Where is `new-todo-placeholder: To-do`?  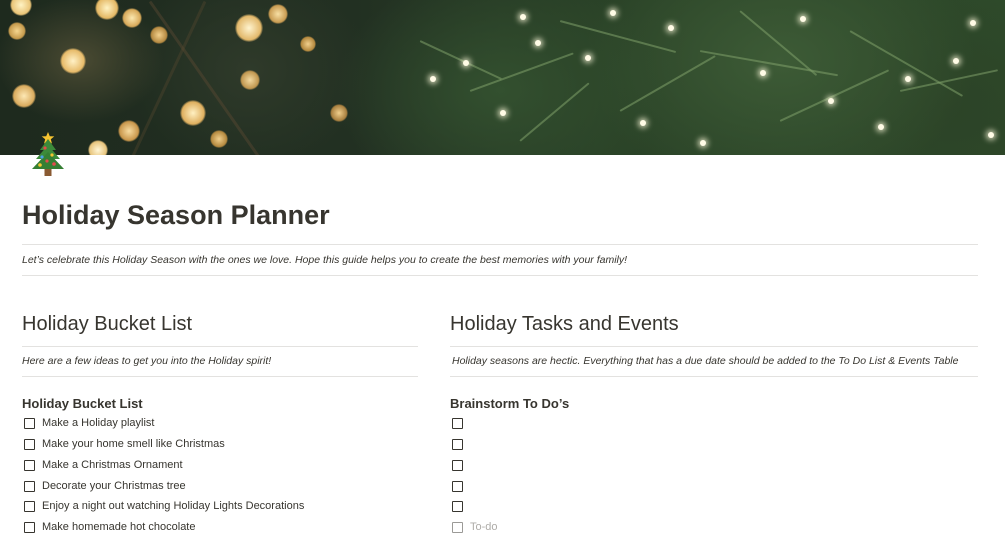
new-todo-placeholder: To-do is located at coordinates (484, 527).